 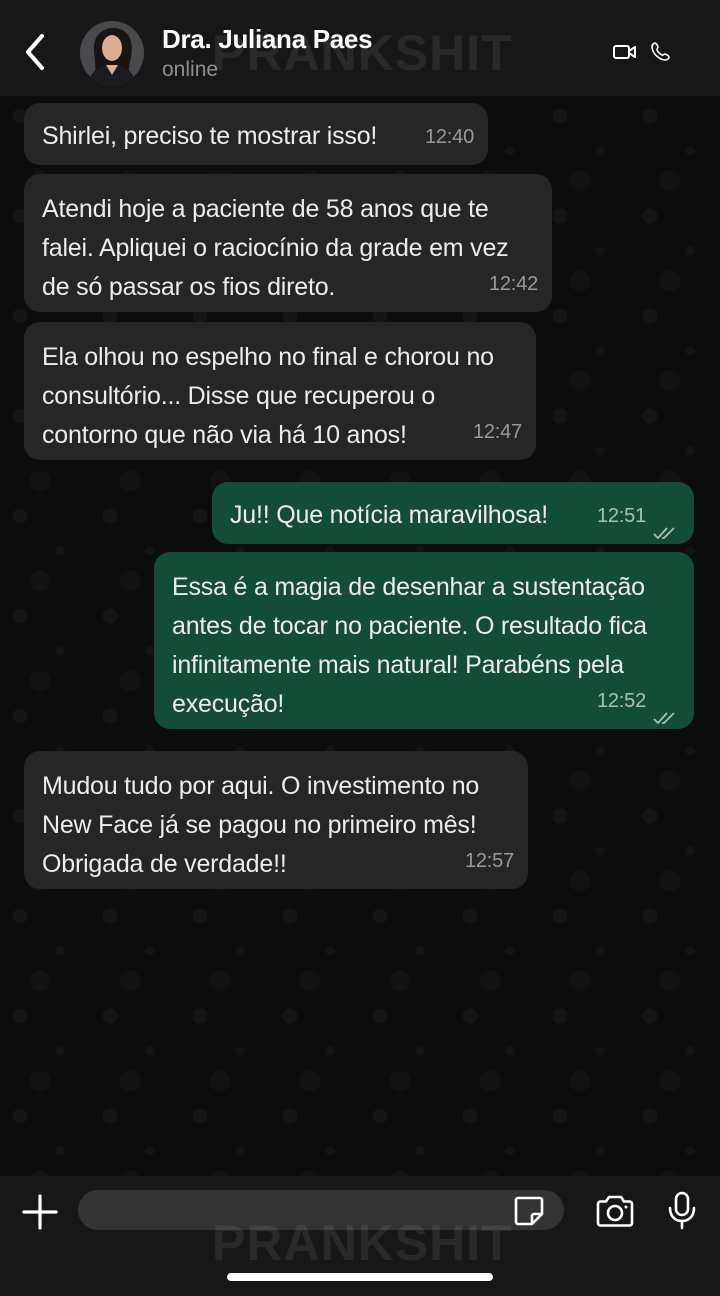 What do you see at coordinates (360, 1236) in the screenshot?
I see `message-input-bar: PRANKSHIT` at bounding box center [360, 1236].